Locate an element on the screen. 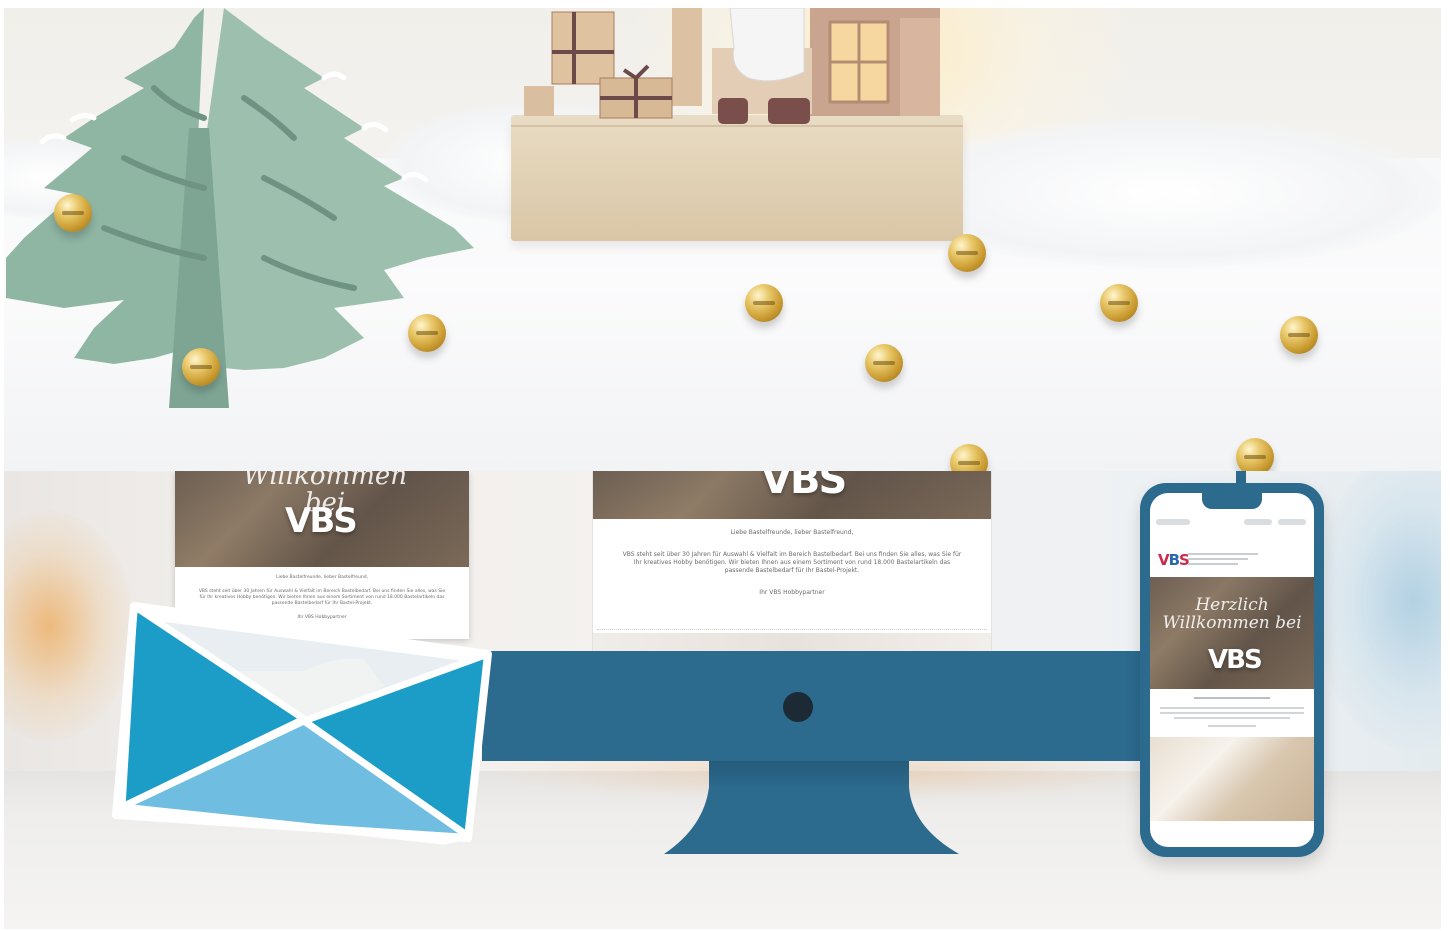  newsletter-brand: VBS is located at coordinates (1235, 660).